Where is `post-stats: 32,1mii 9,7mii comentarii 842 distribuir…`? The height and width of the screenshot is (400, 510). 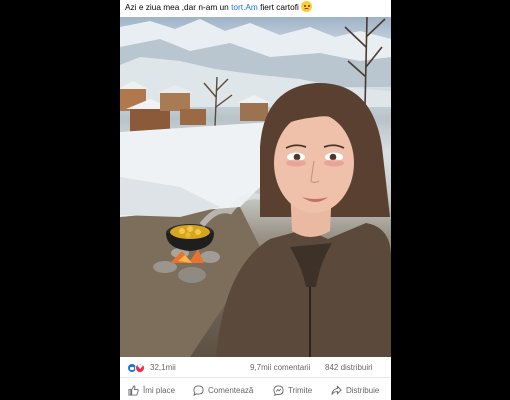
post-stats: 32,1mii 9,7mii comentarii 842 distribuir… is located at coordinates (255, 367).